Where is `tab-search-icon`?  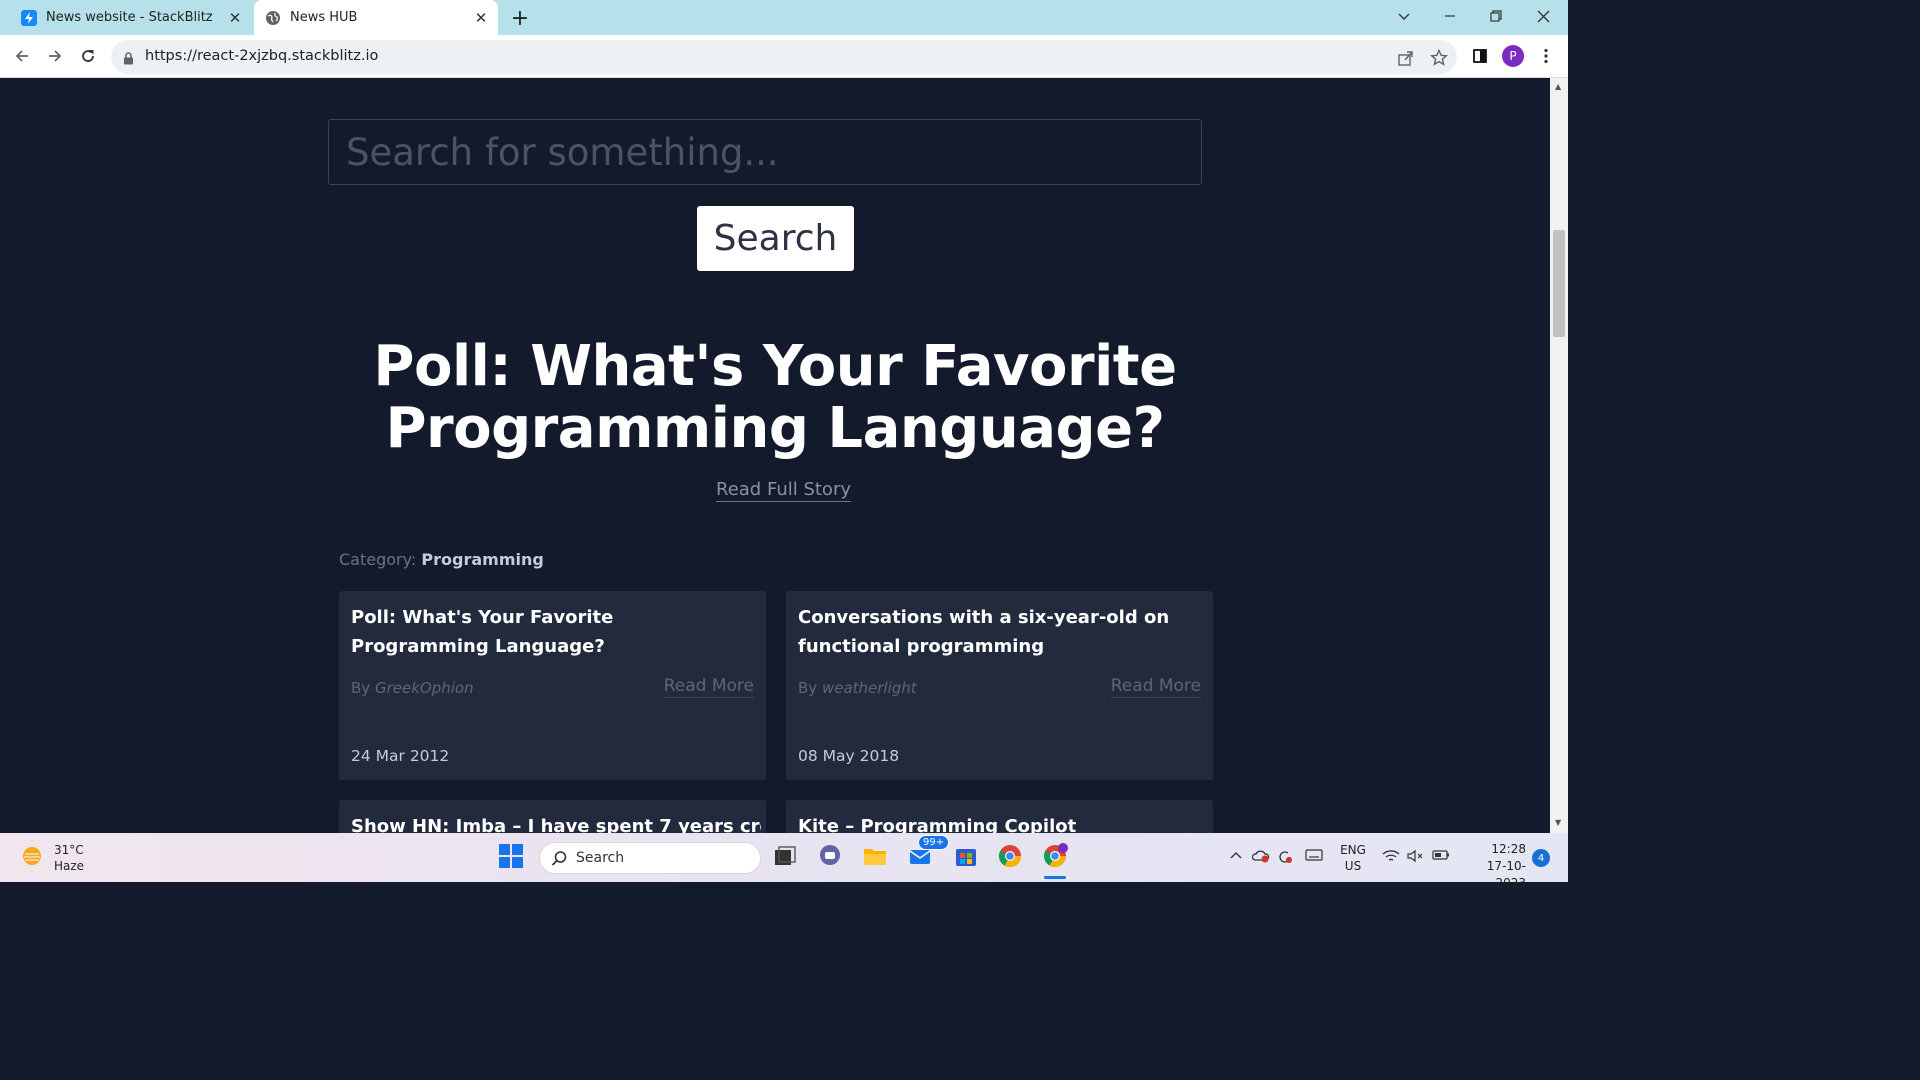
tab-search-icon is located at coordinates (1404, 16).